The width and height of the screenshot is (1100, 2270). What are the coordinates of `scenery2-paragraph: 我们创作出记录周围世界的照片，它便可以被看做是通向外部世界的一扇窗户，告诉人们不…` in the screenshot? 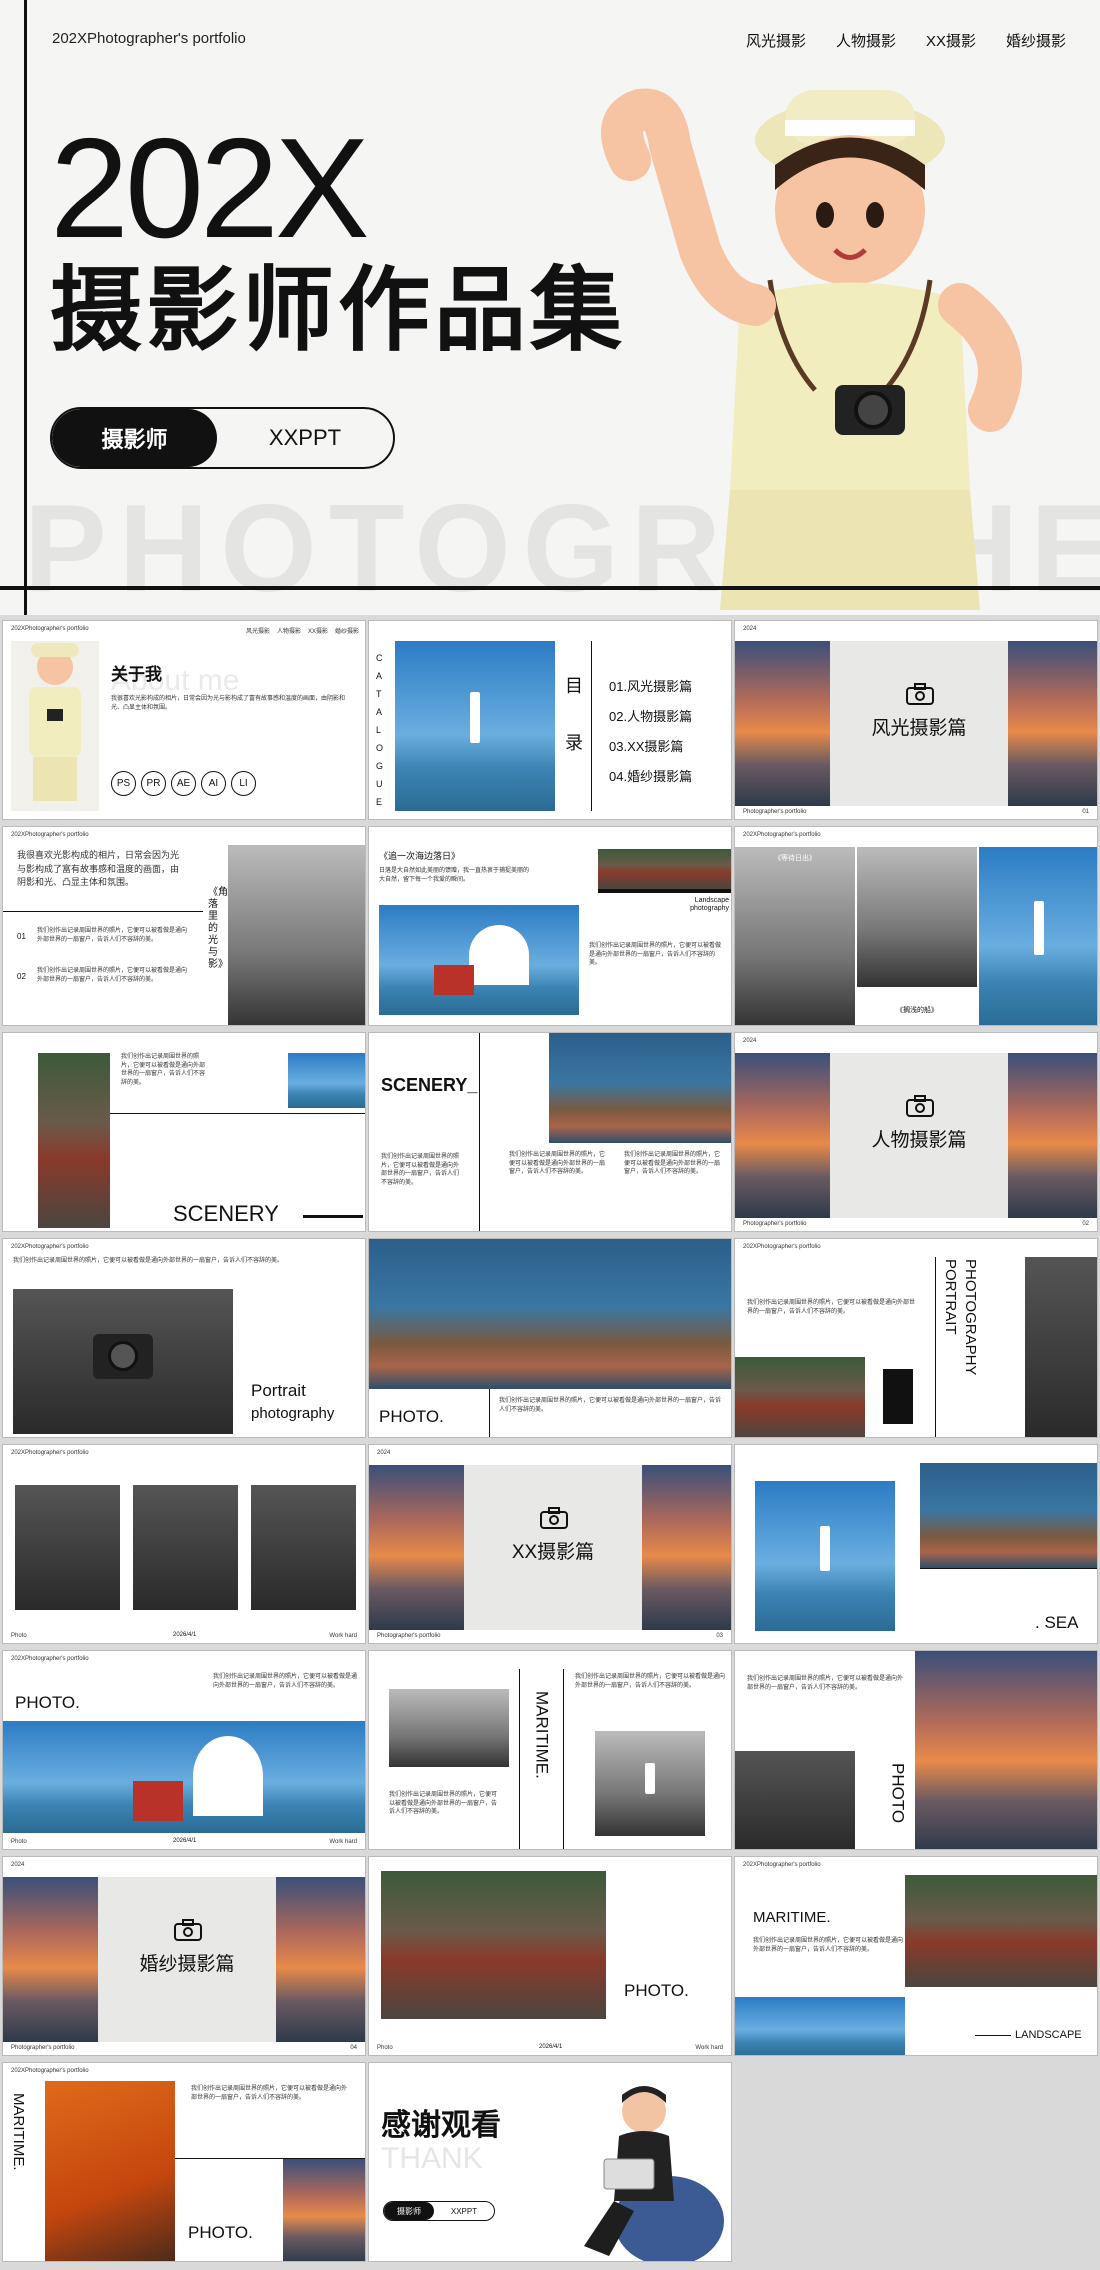 It's located at (420, 1170).